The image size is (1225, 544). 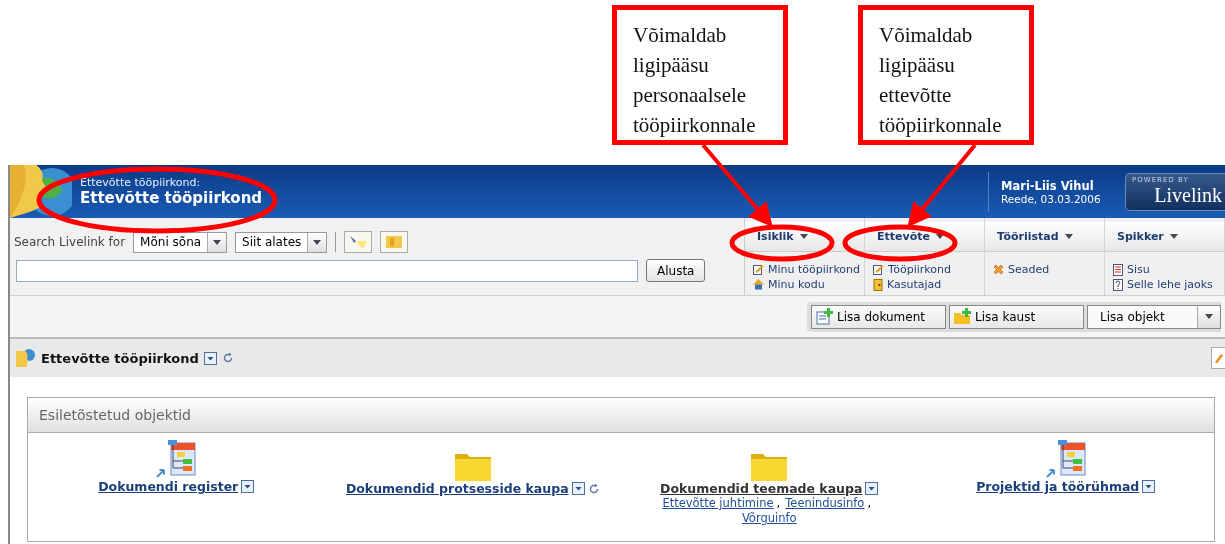 I want to click on add-button: Lisa dokument, so click(x=878, y=316).